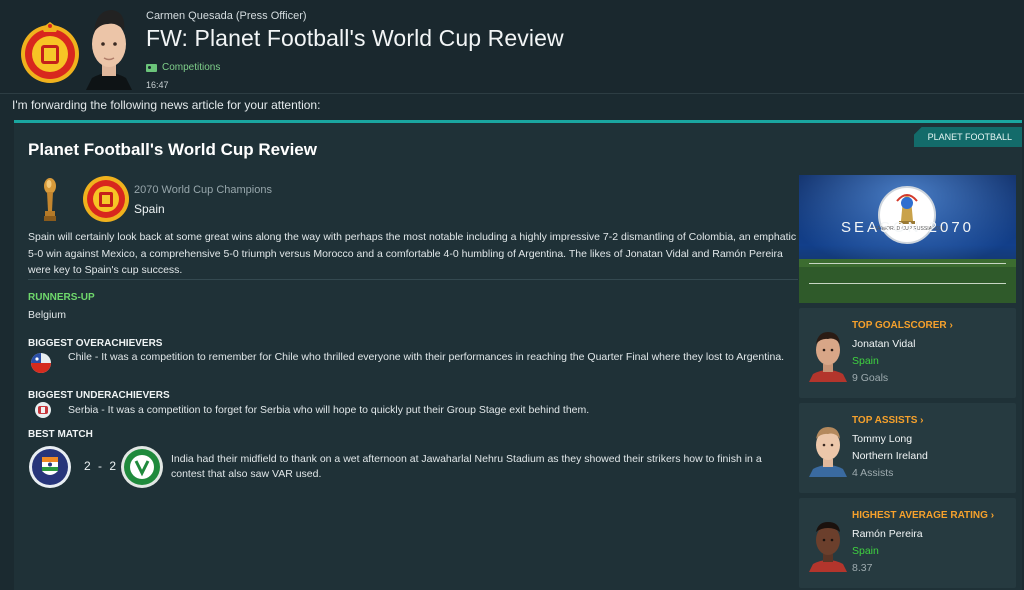 The image size is (1024, 590). I want to click on top-assists-name: Tommy Long, so click(882, 439).